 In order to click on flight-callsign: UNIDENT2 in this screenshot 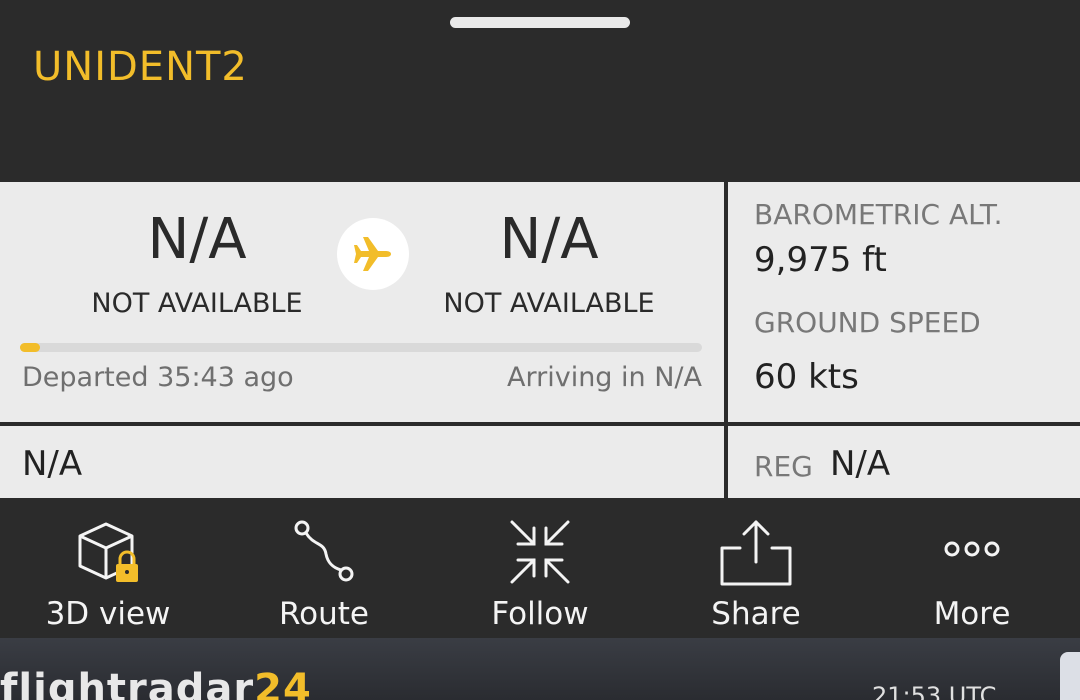, I will do `click(140, 67)`.